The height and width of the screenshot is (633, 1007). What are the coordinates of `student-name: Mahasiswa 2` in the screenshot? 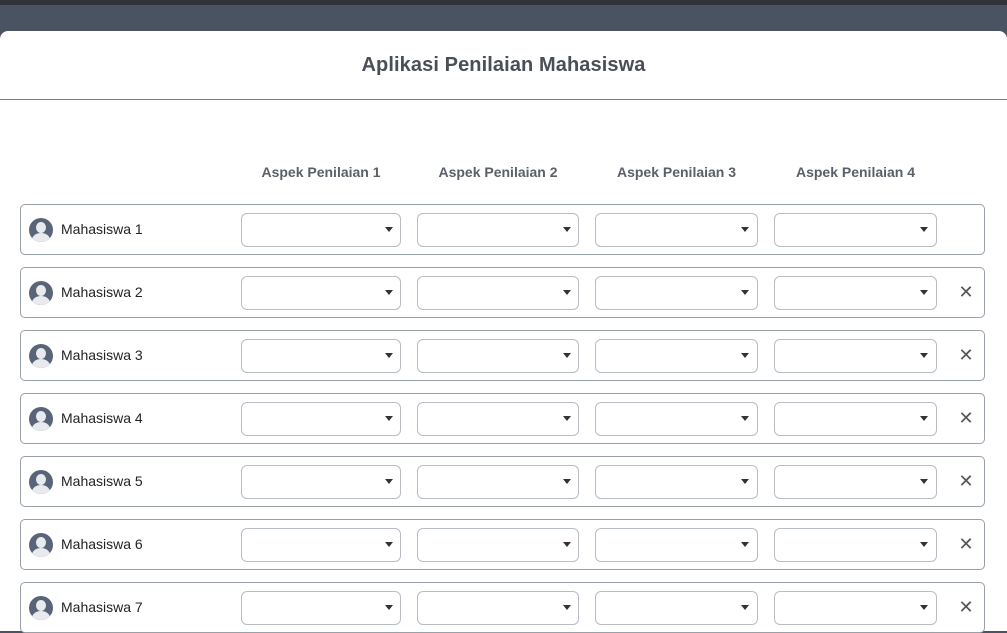 It's located at (102, 292).